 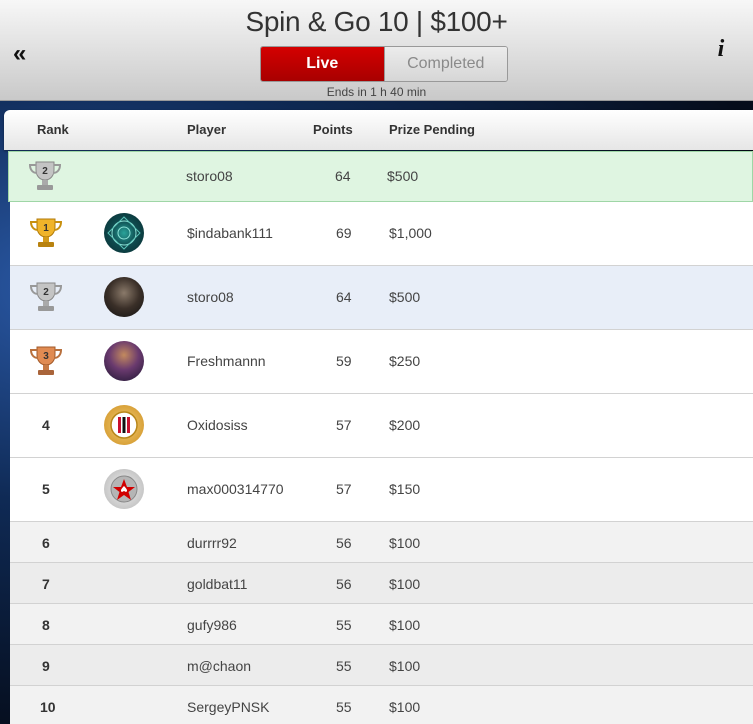 I want to click on pokerstars-logo-avatar, so click(x=124, y=489).